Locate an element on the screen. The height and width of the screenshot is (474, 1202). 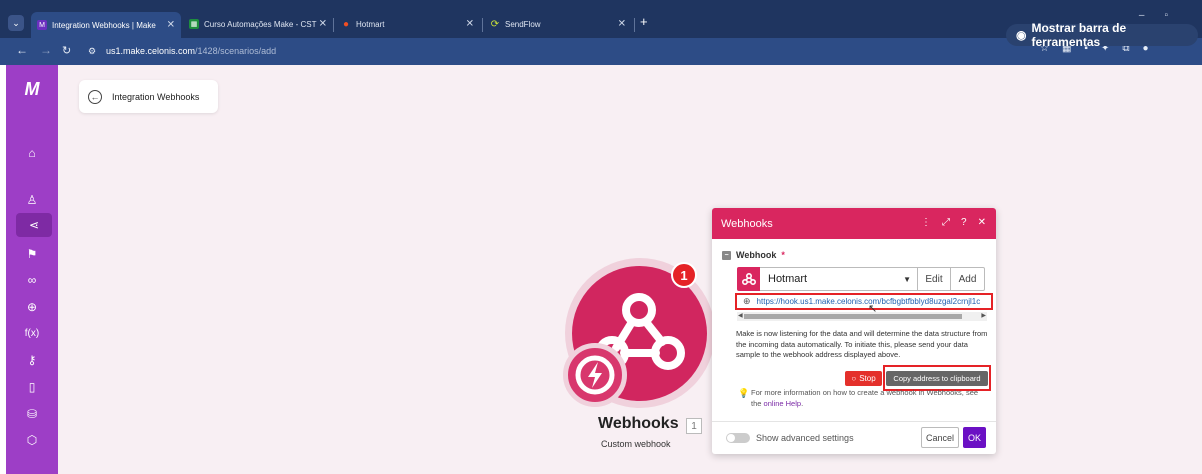
dialog-actions: ⋮ ⤢ ? ✕ is located at coordinates (953, 222).